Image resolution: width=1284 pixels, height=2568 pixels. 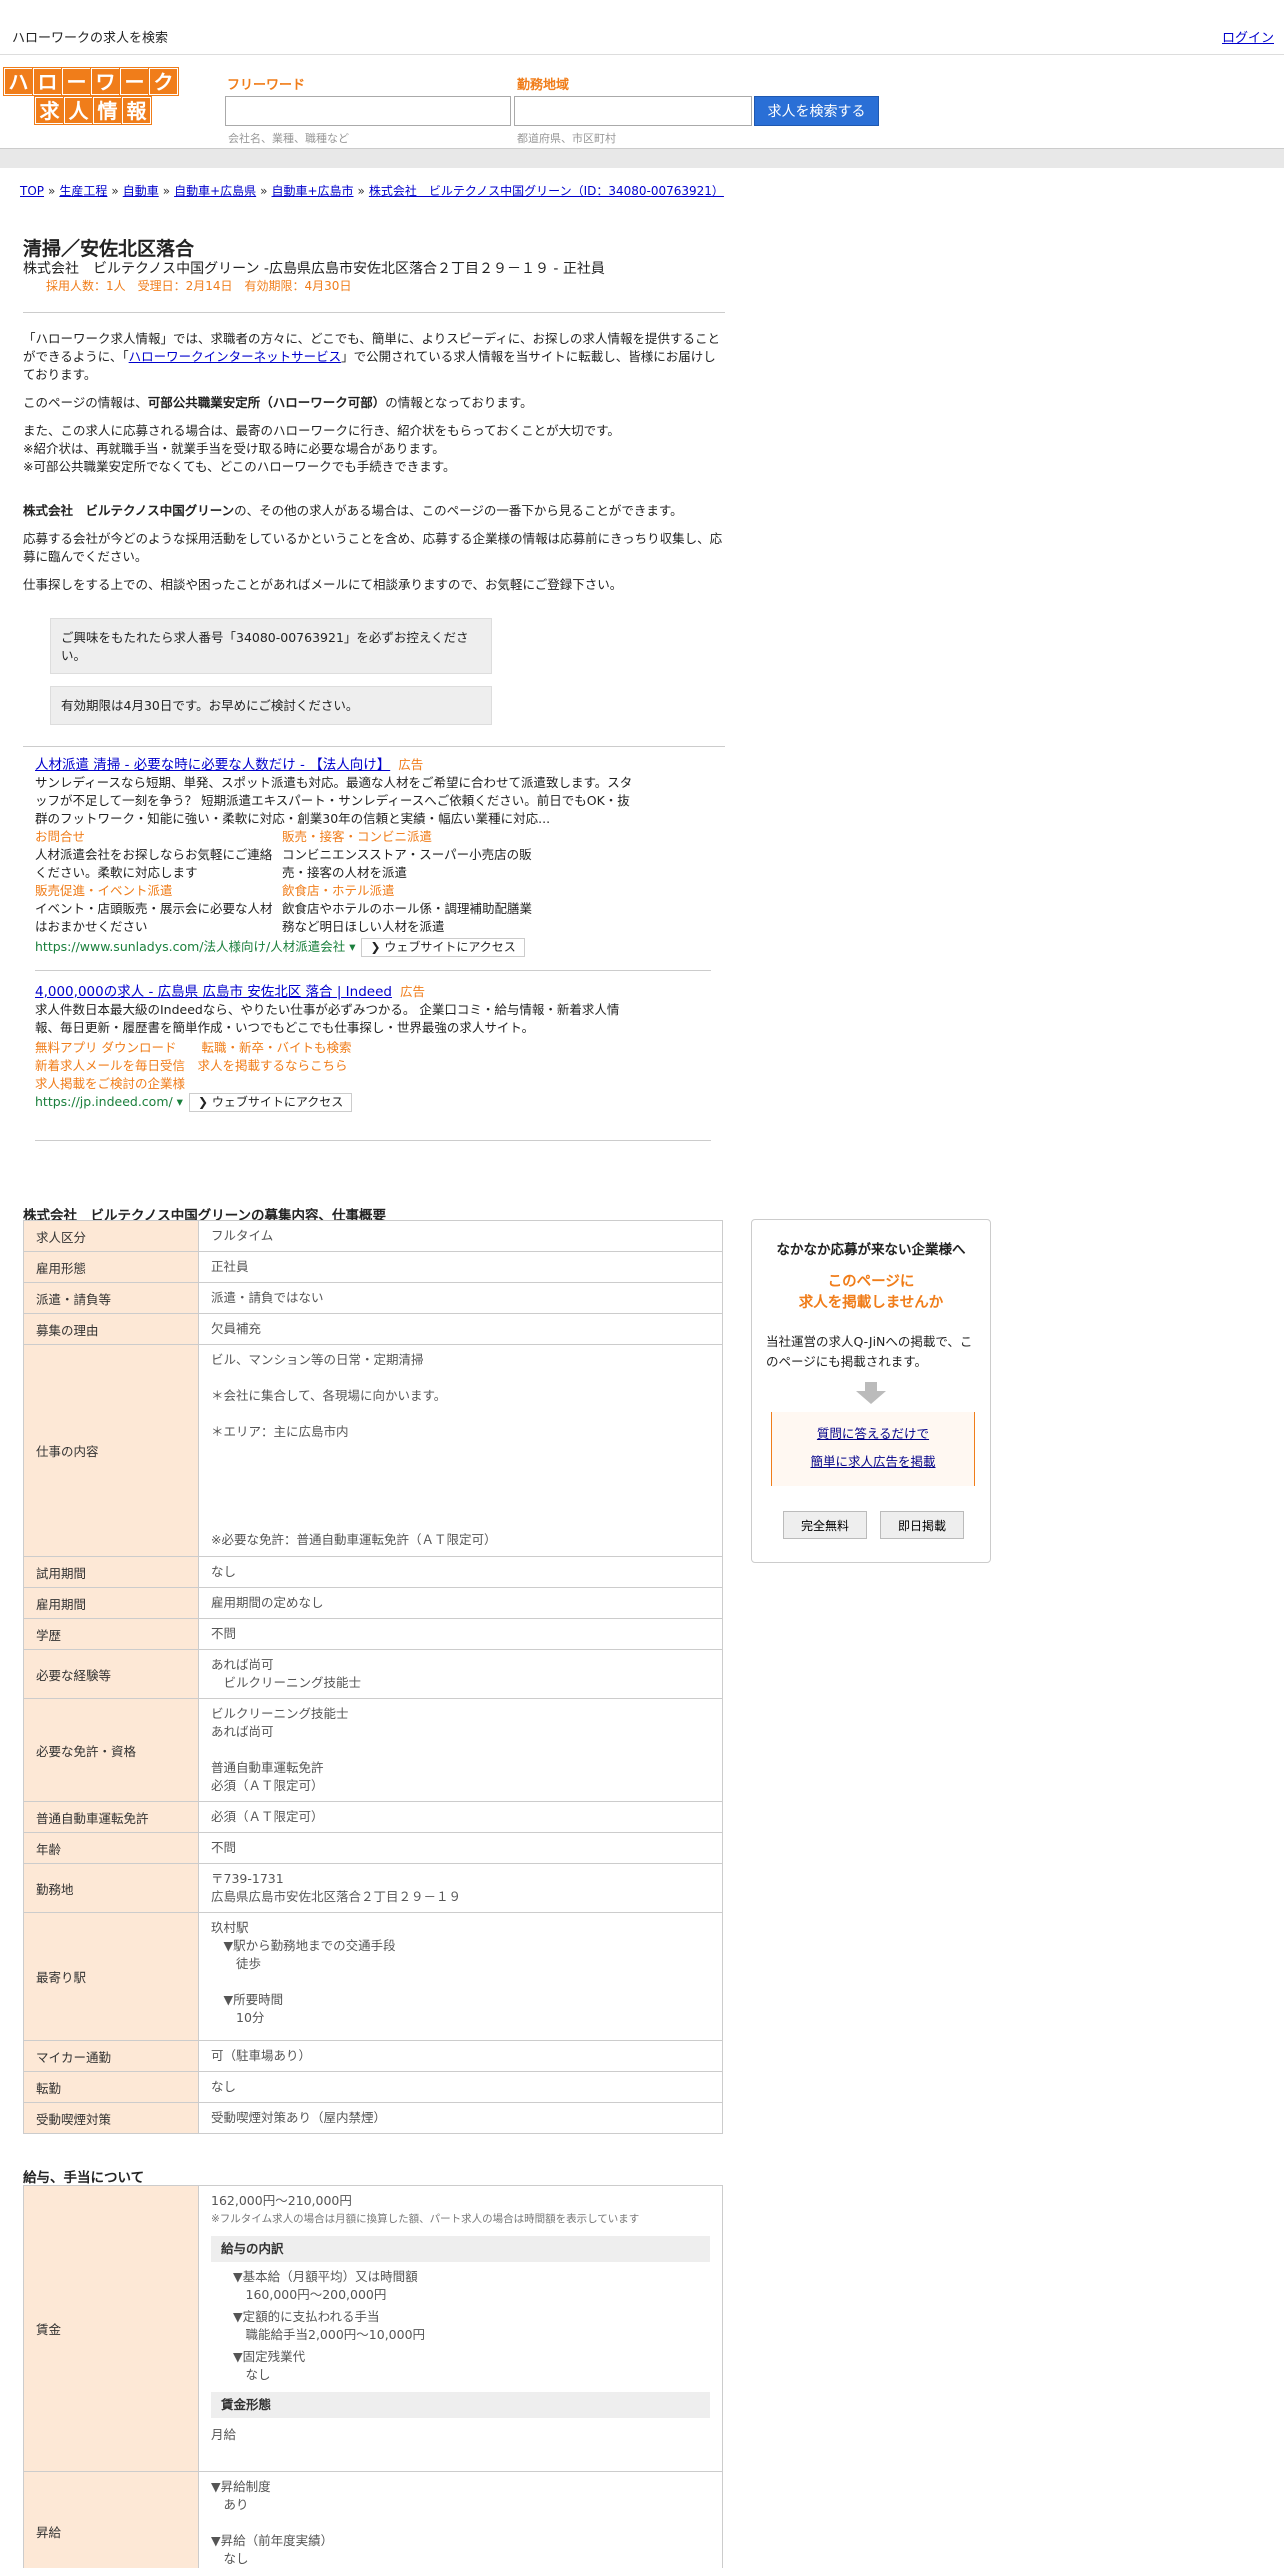 What do you see at coordinates (288, 138) in the screenshot?
I see `freeword-hint: 会社名、業種、職種など` at bounding box center [288, 138].